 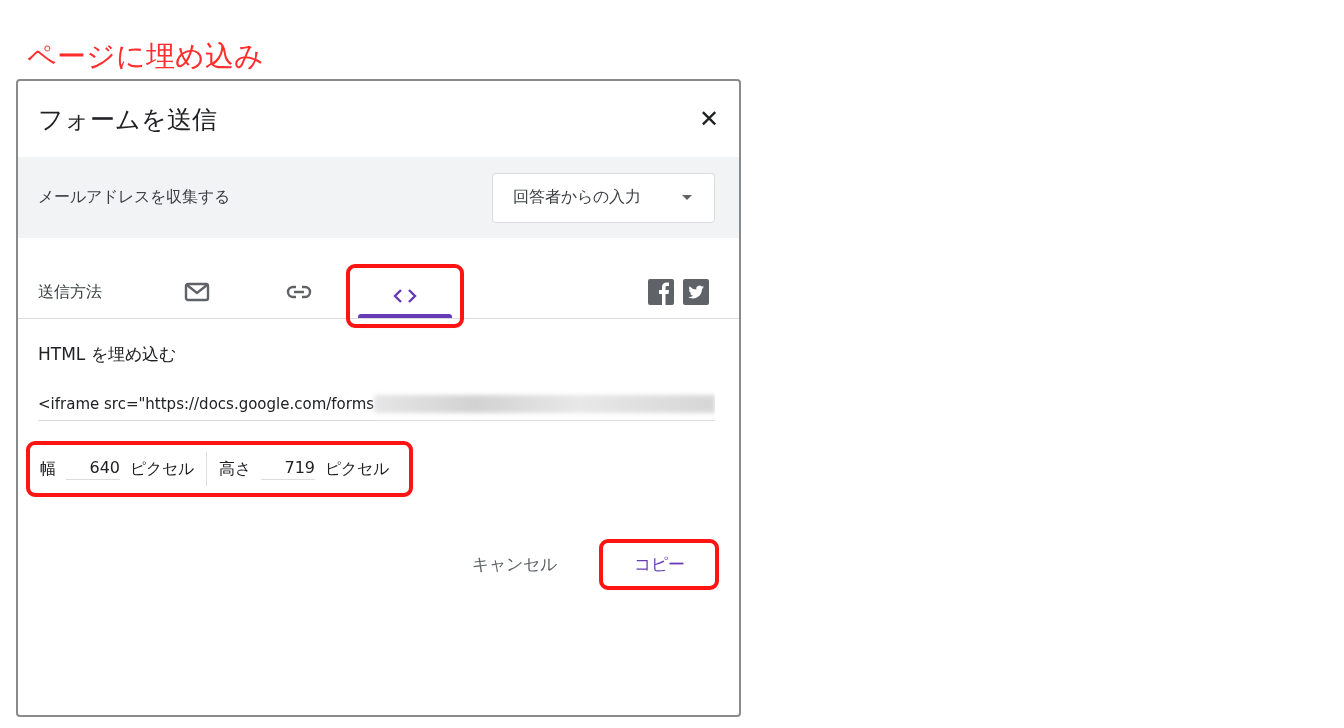 What do you see at coordinates (405, 296) in the screenshot?
I see `code-icon` at bounding box center [405, 296].